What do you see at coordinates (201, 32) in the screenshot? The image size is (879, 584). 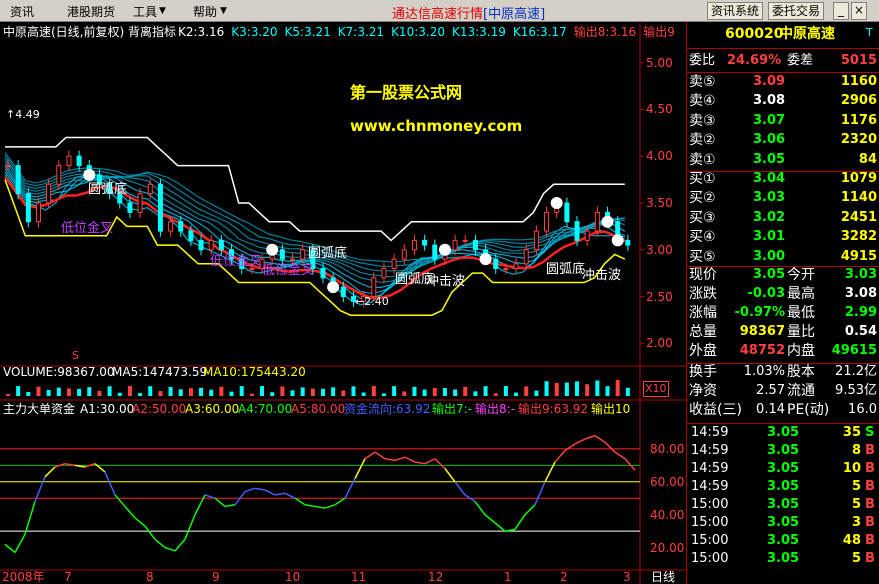 I see `k-value-item: K2:3.16` at bounding box center [201, 32].